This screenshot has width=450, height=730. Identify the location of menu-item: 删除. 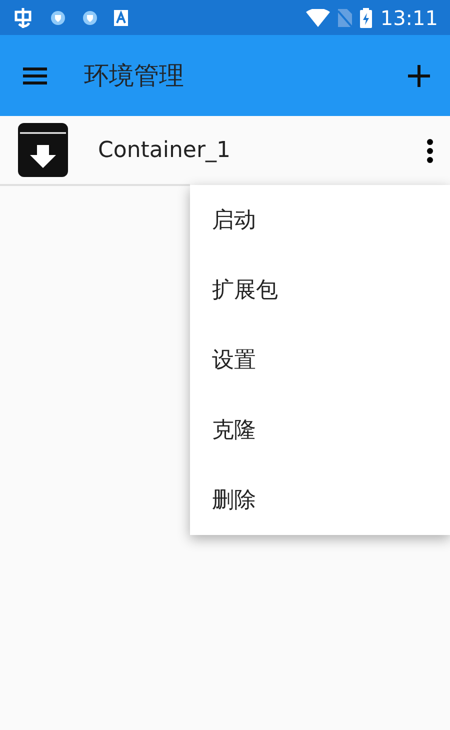
(320, 500).